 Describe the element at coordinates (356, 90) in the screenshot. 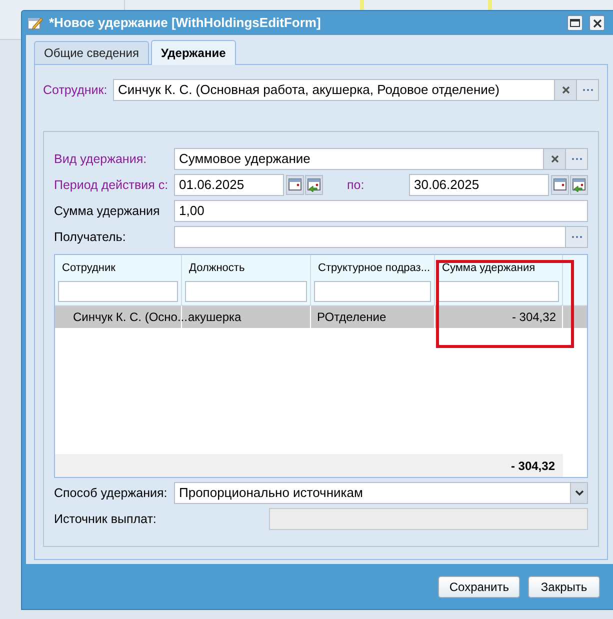

I see `input-field: Синчук К. С. (Основная работа, акушерка, Родовое отделение)` at that location.